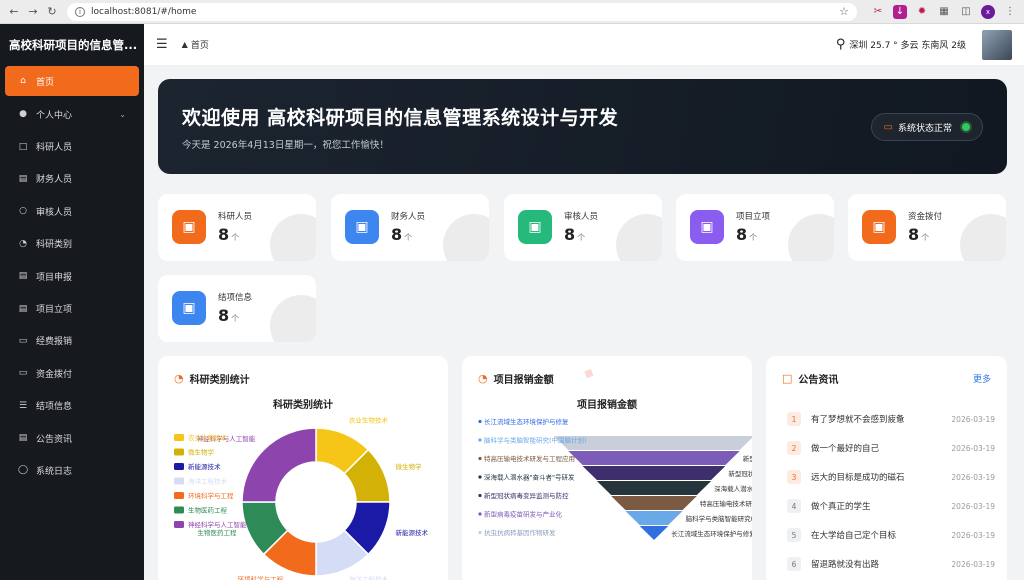 The height and width of the screenshot is (580, 1024). Describe the element at coordinates (204, 466) in the screenshot. I see `legend-label: 新能源技术` at that location.